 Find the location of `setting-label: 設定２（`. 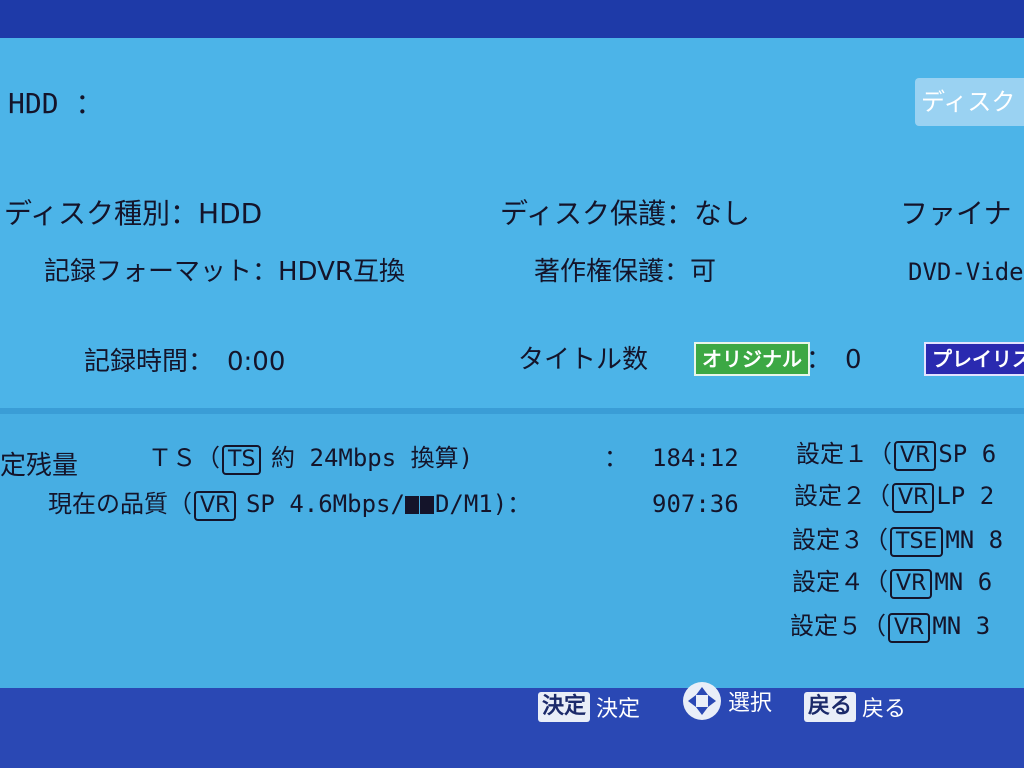

setting-label: 設定２（ is located at coordinates (842, 496).